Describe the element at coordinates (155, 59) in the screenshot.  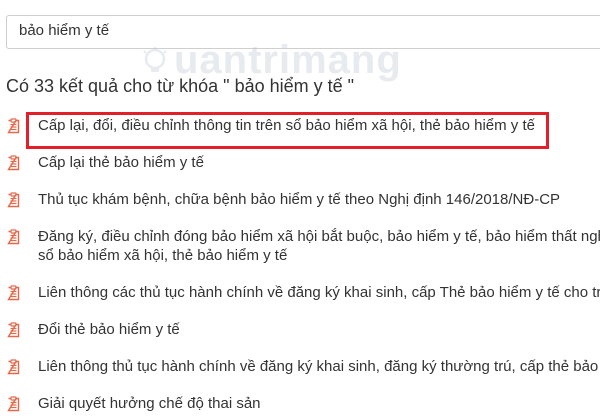
I see `lightbulb-logo-icon` at that location.